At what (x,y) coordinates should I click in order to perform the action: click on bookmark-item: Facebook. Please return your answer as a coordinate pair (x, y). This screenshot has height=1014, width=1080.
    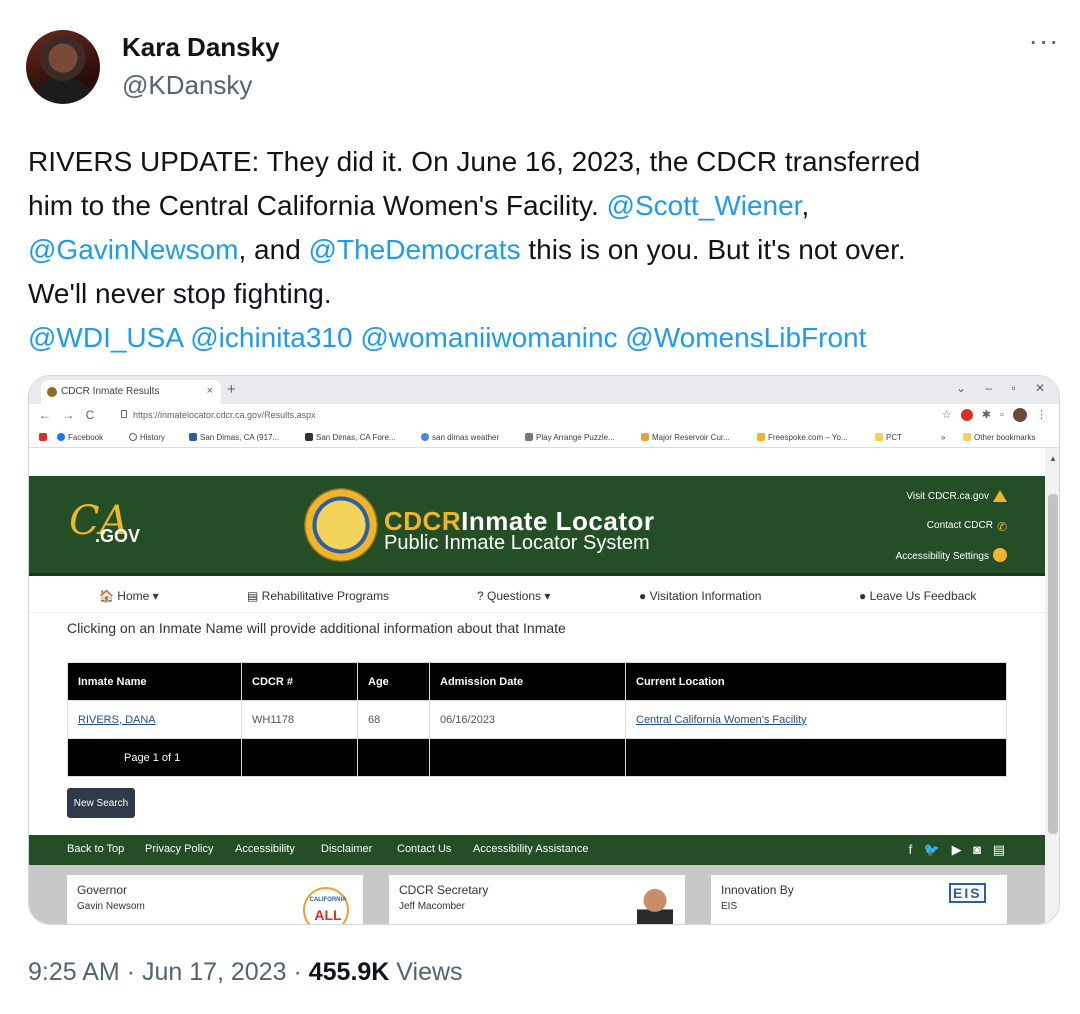
    Looking at the image, I should click on (80, 437).